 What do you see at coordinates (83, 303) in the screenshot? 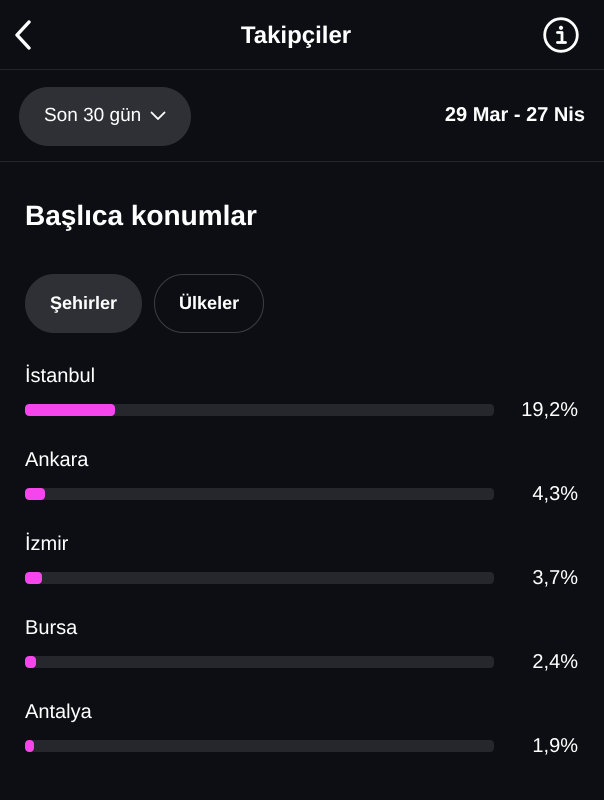
I see `tab: Şehirler` at bounding box center [83, 303].